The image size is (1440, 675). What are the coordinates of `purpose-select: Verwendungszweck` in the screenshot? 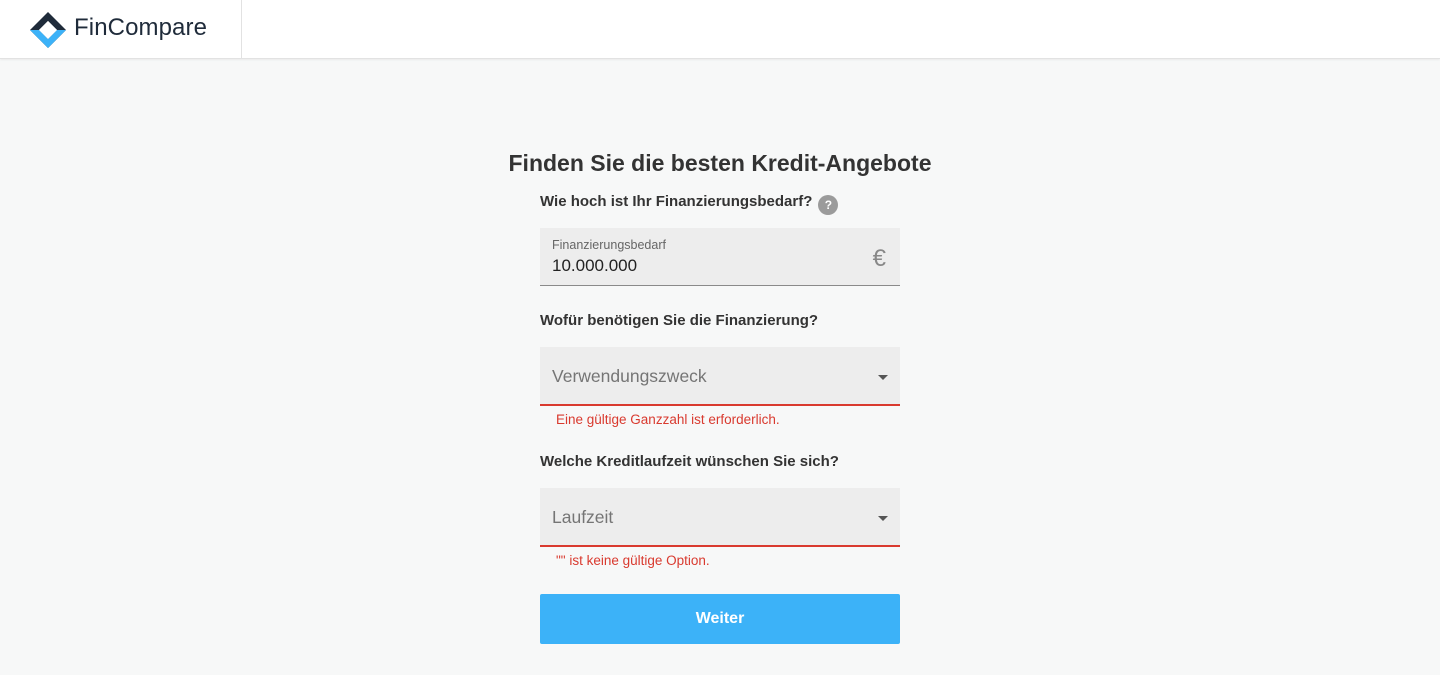 It's located at (720, 376).